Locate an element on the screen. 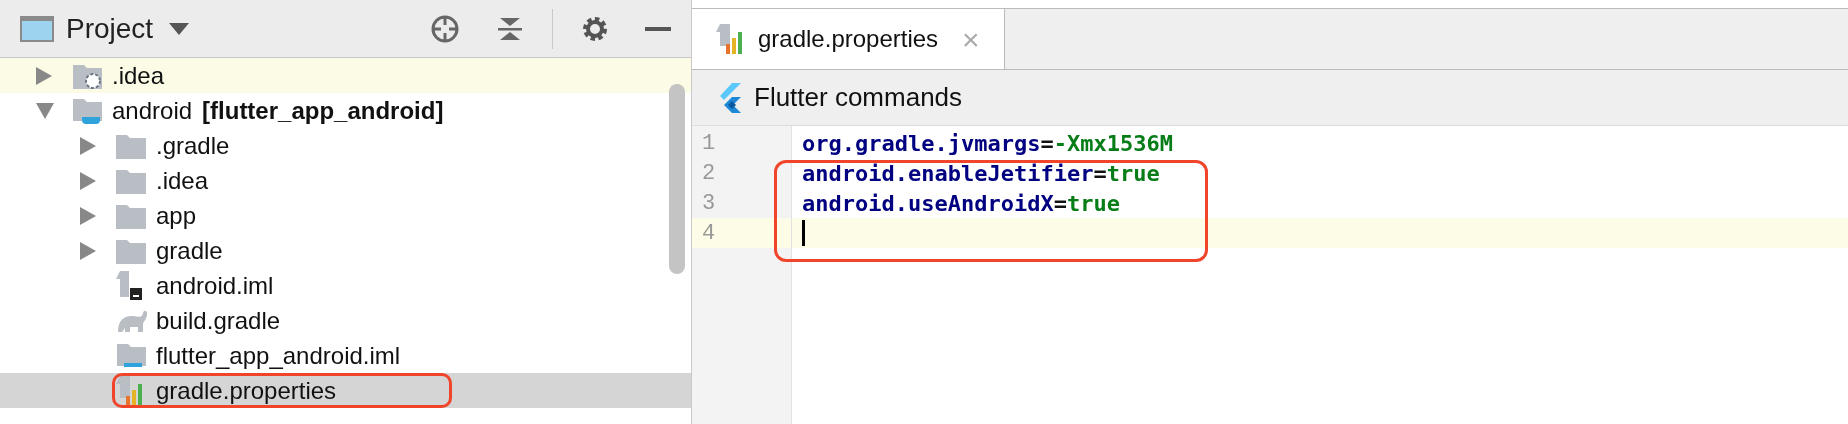 This screenshot has height=424, width=1848. item-label: .gradle is located at coordinates (193, 145).